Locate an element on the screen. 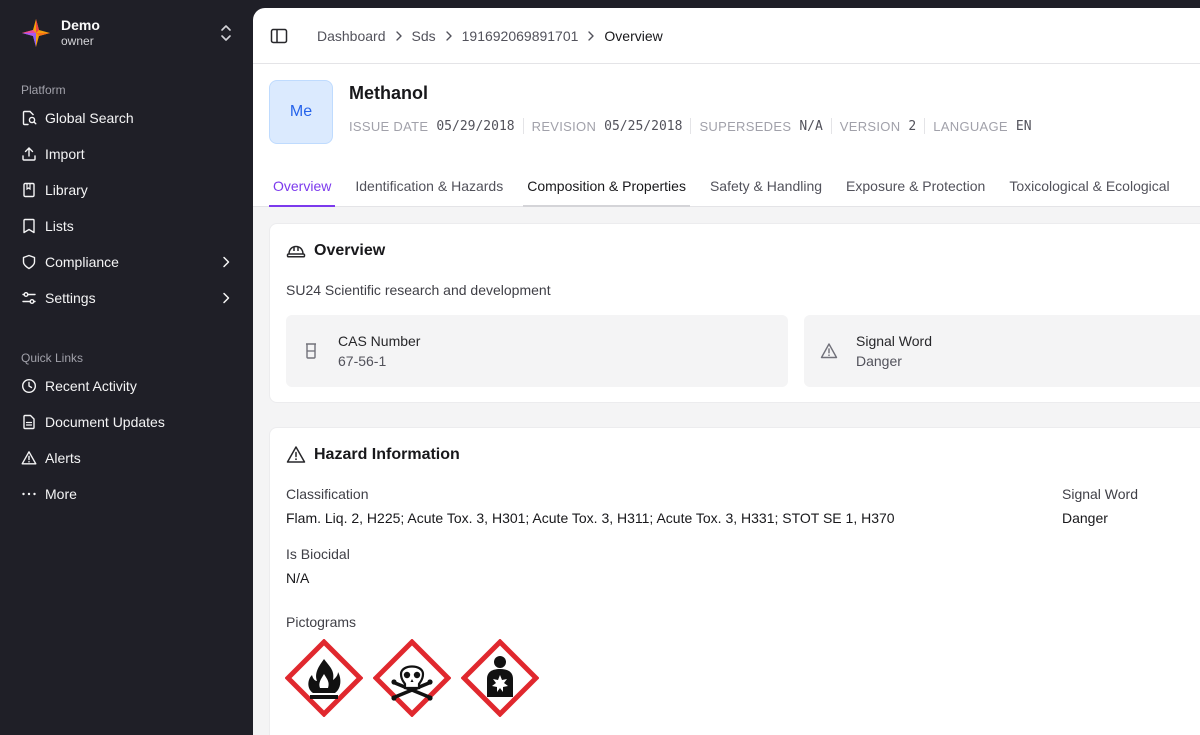 This screenshot has height=735, width=1200. sidebar-item-more: More is located at coordinates (126, 494).